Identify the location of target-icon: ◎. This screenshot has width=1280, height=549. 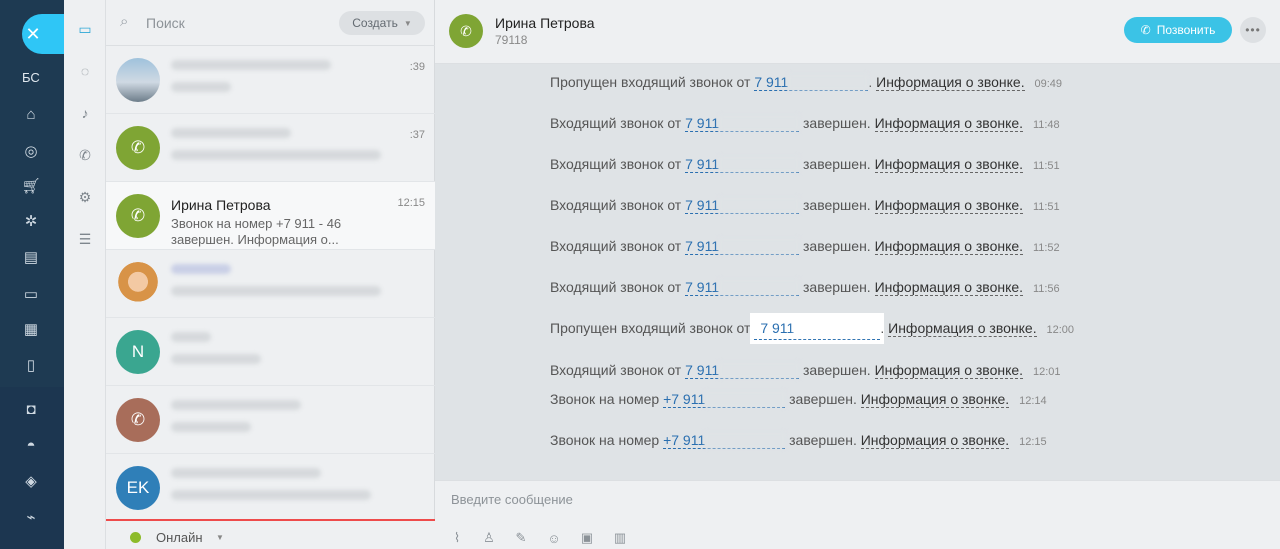
(31, 151).